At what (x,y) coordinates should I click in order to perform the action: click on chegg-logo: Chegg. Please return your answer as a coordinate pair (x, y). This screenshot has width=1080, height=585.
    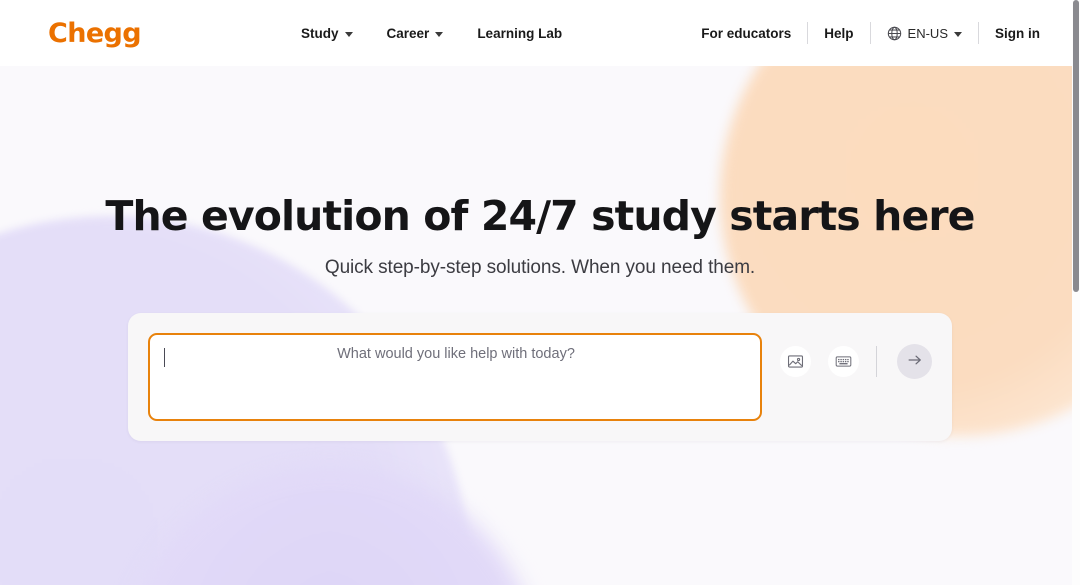
    Looking at the image, I should click on (95, 33).